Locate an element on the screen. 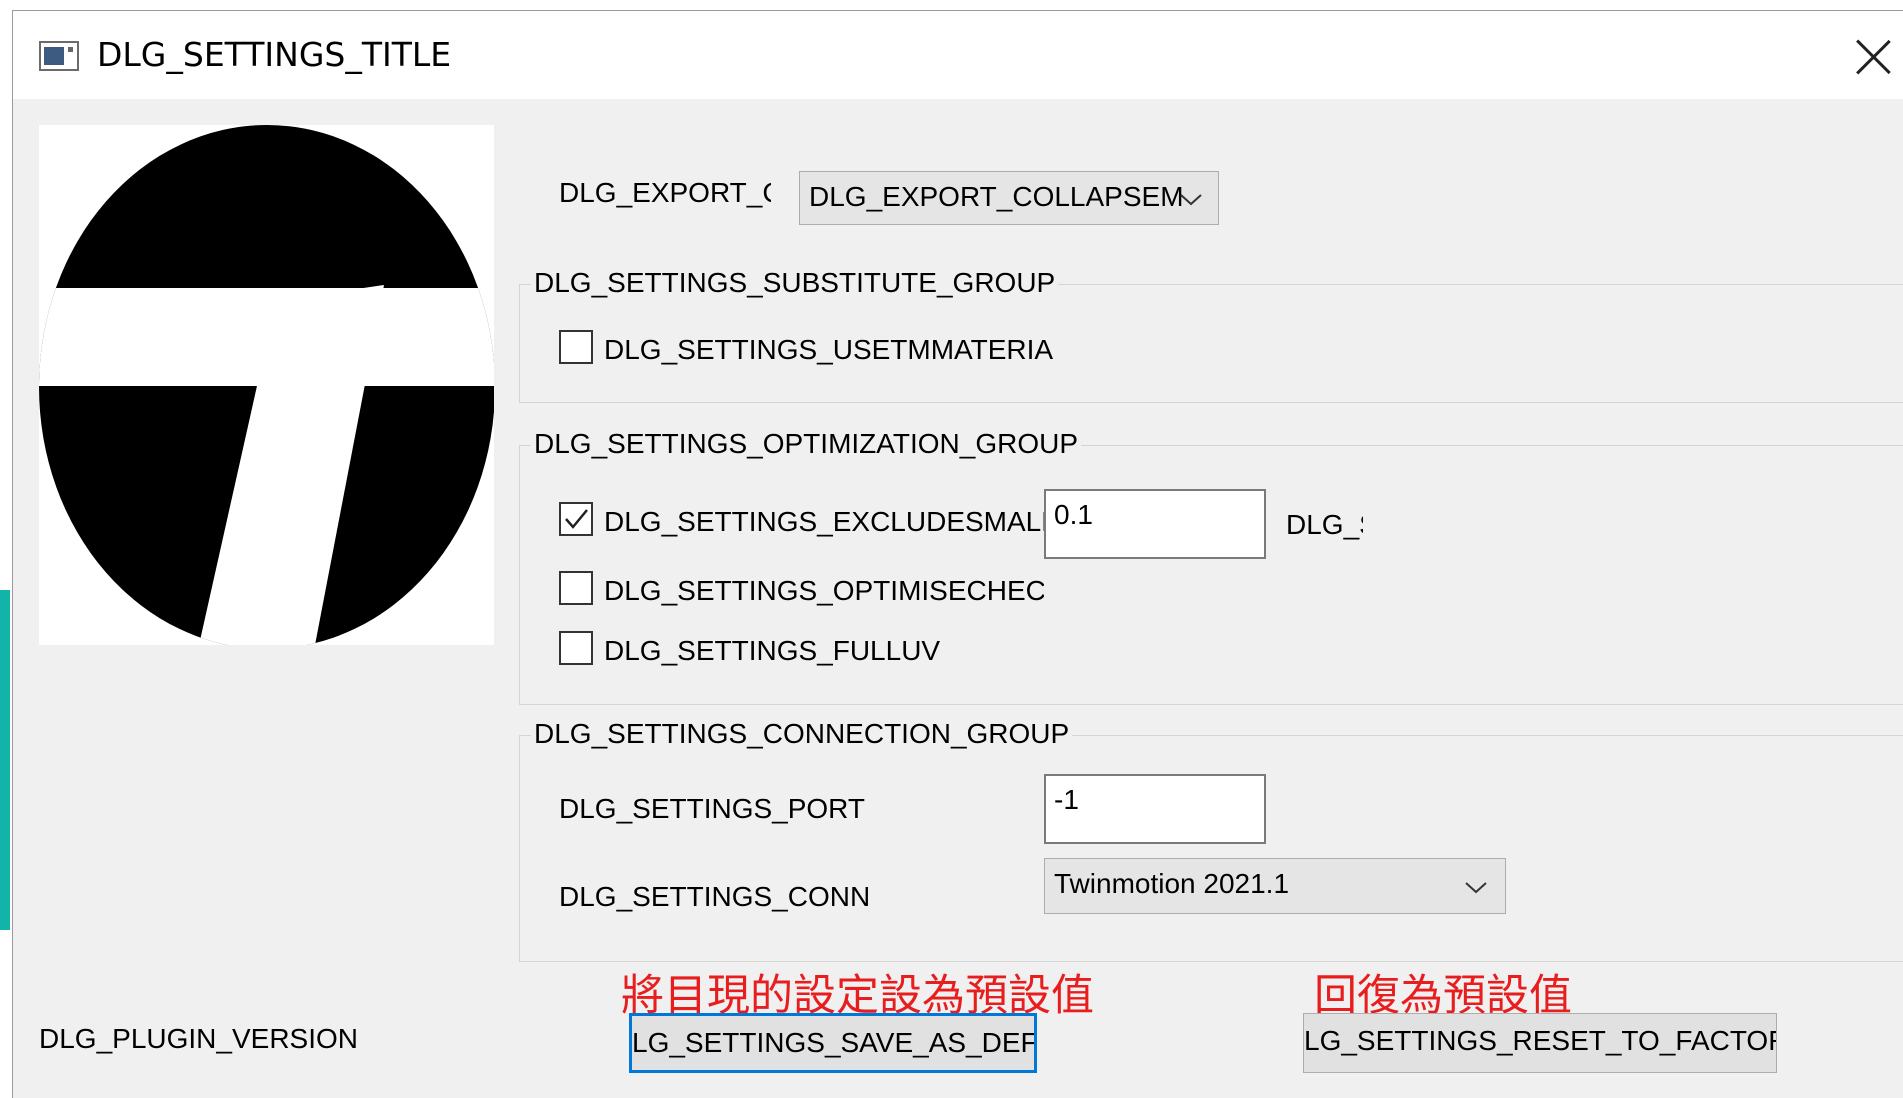 This screenshot has width=1903, height=1098. connection-combo-value: Twinmotion 2021.1 is located at coordinates (1172, 883).